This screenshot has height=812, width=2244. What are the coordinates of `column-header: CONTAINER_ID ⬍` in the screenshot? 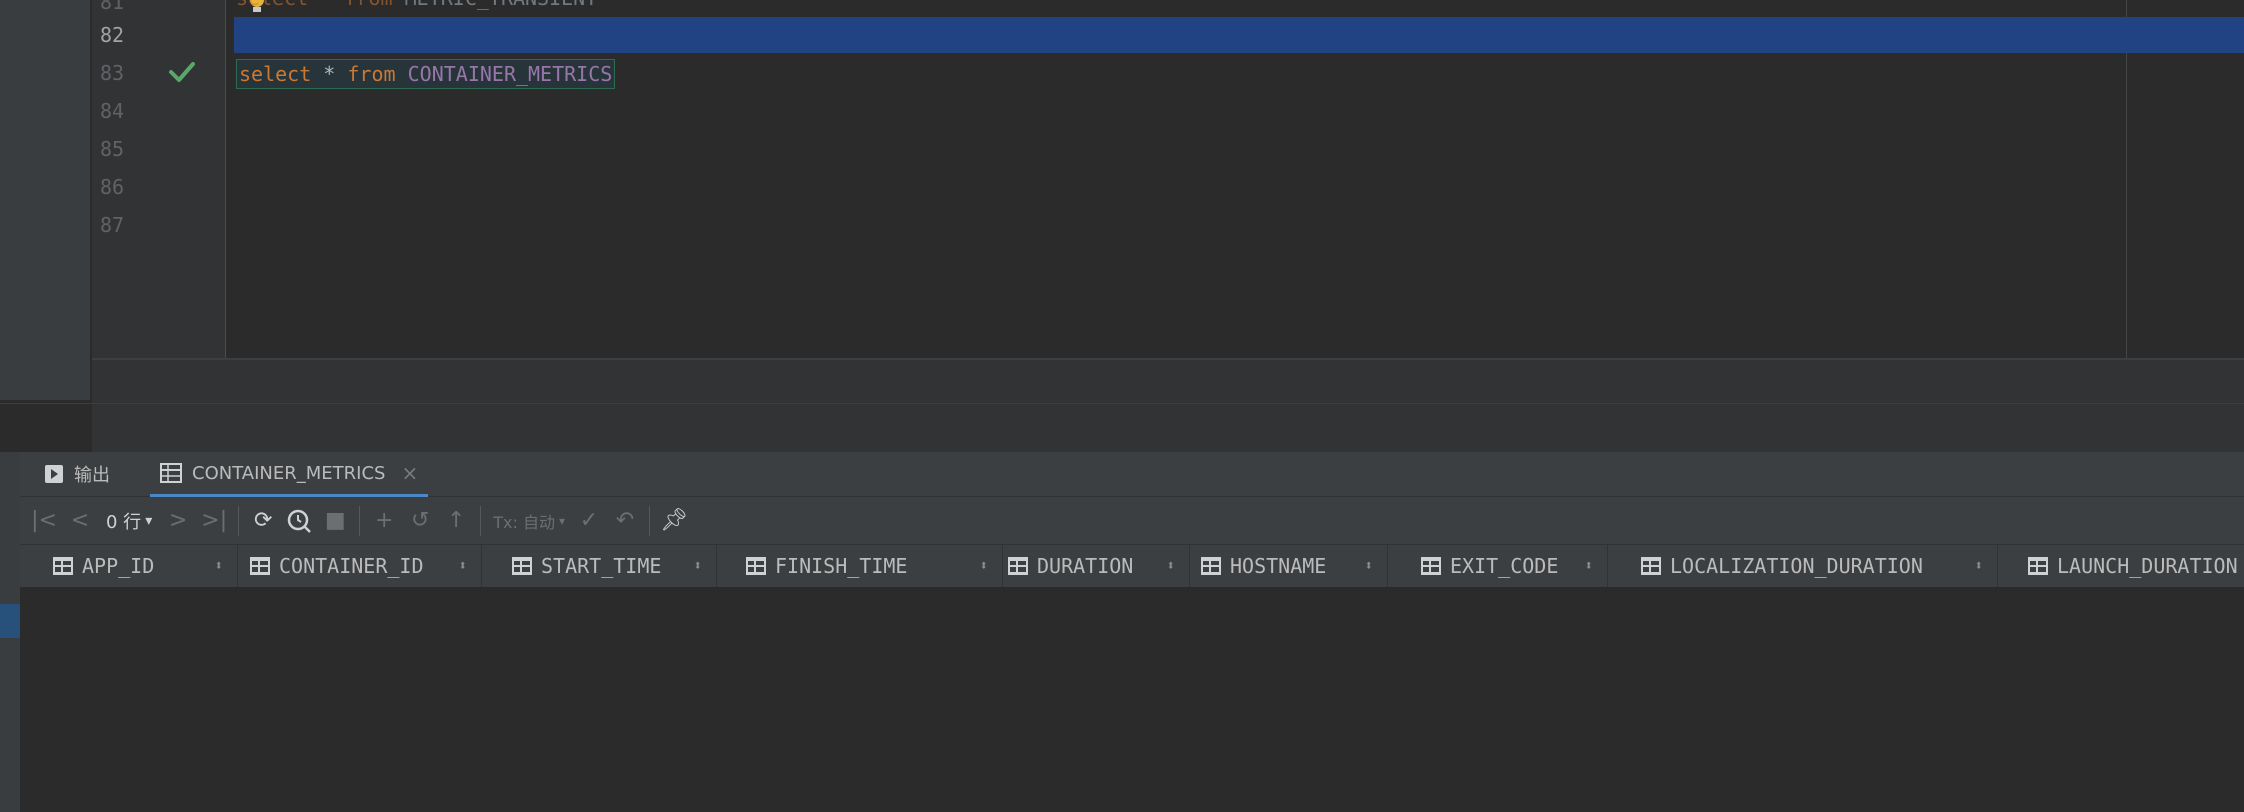 It's located at (349, 566).